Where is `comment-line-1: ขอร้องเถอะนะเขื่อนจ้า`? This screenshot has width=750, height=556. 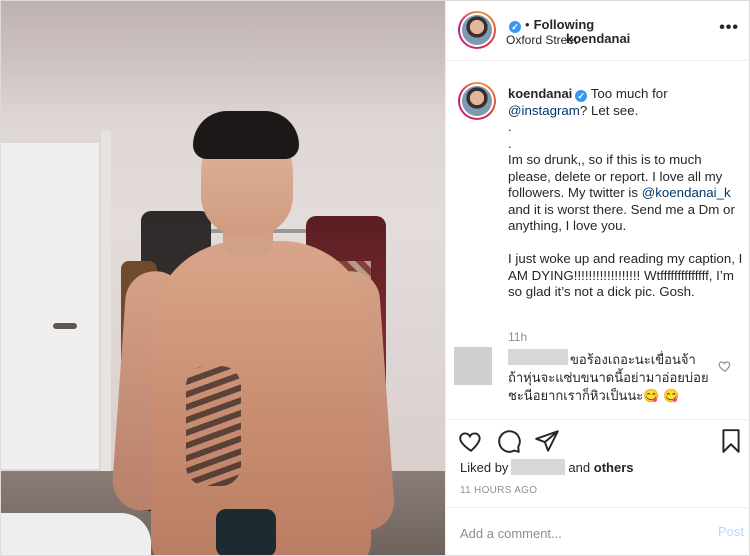
comment-line-1: ขอร้องเถอะนะเขื่อนจ้า is located at coordinates (633, 359).